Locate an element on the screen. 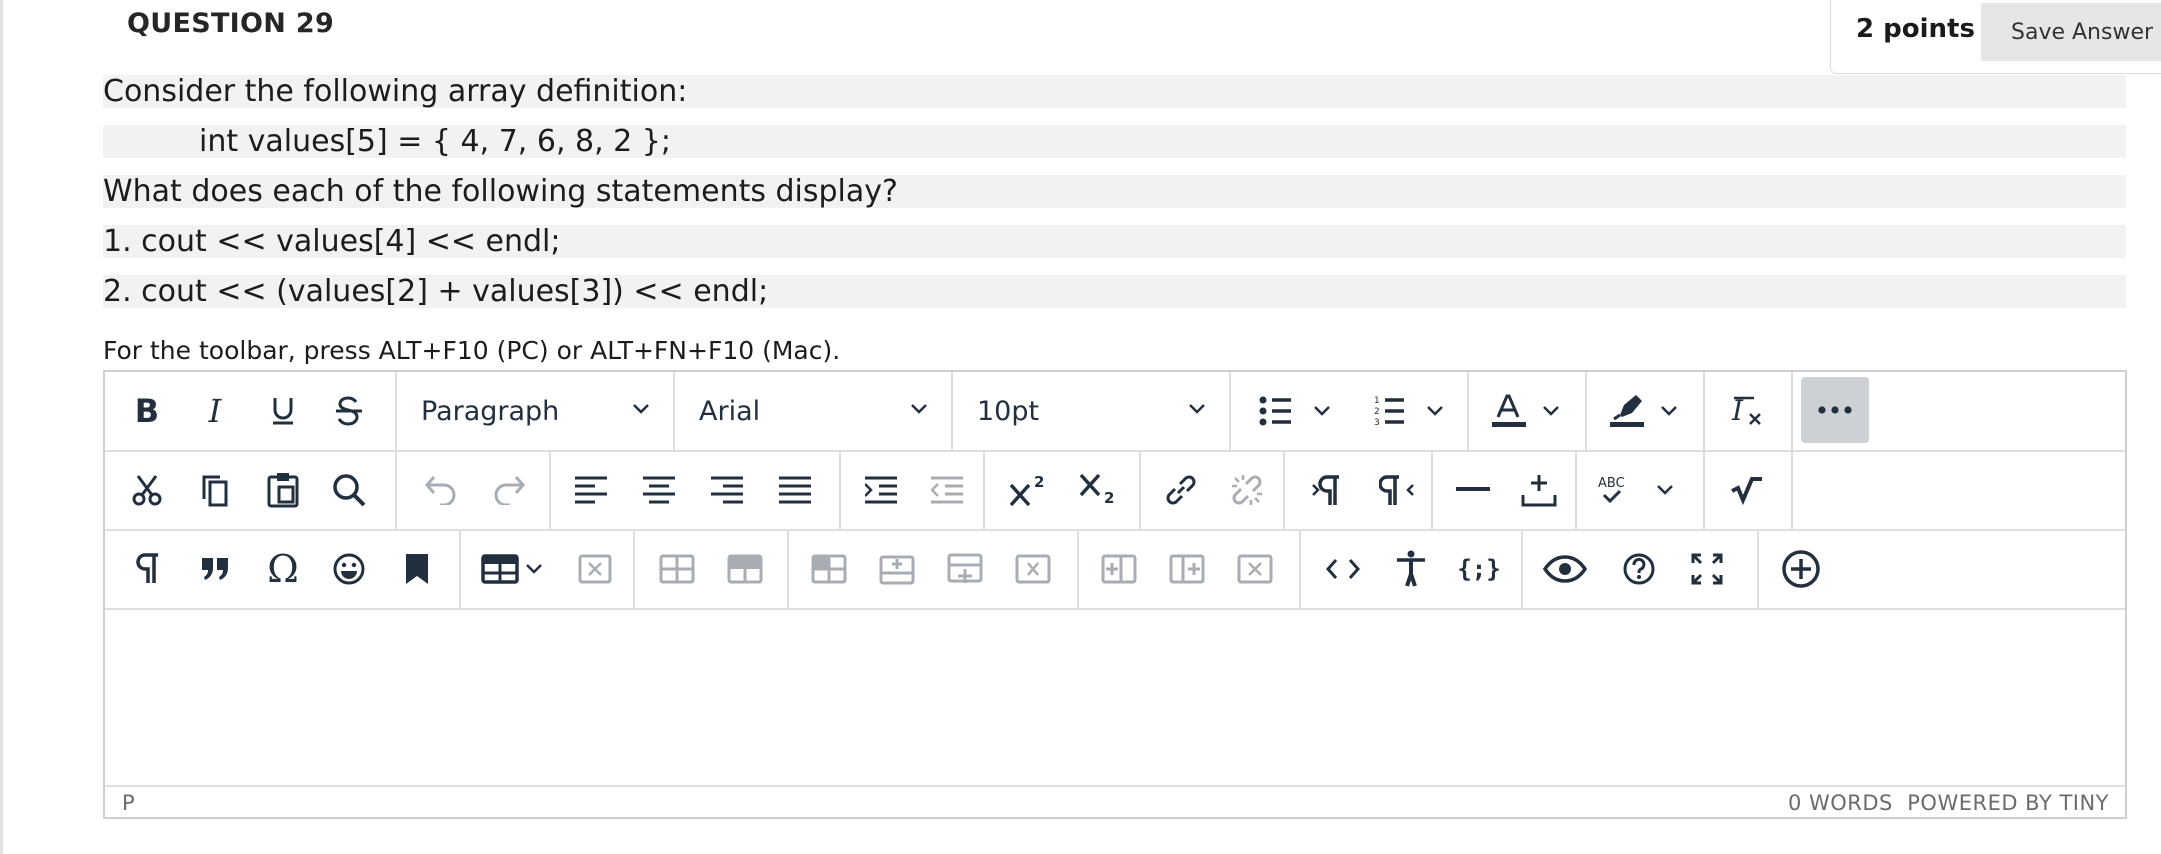  spellcheck-icon: ABC is located at coordinates (1635, 490).